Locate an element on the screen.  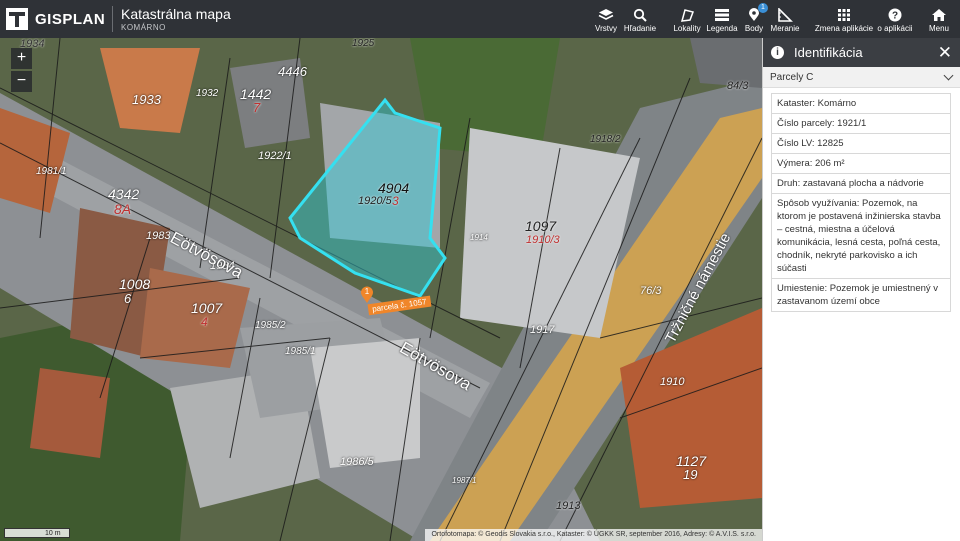
tool-points-button: 1 Body is located at coordinates (755, 19).